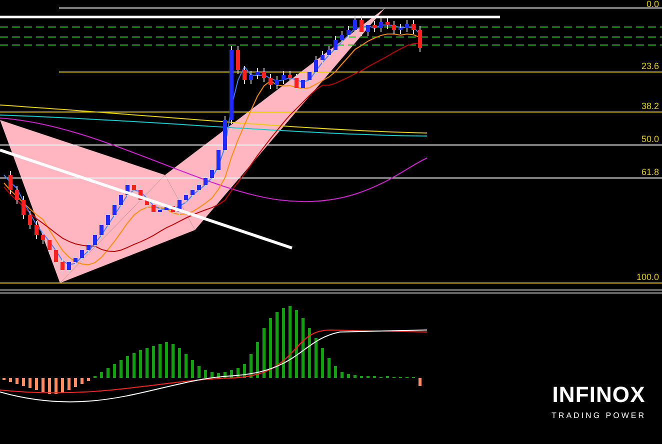 The width and height of the screenshot is (662, 444). What do you see at coordinates (650, 172) in the screenshot?
I see `fib-level-label: 61.8` at bounding box center [650, 172].